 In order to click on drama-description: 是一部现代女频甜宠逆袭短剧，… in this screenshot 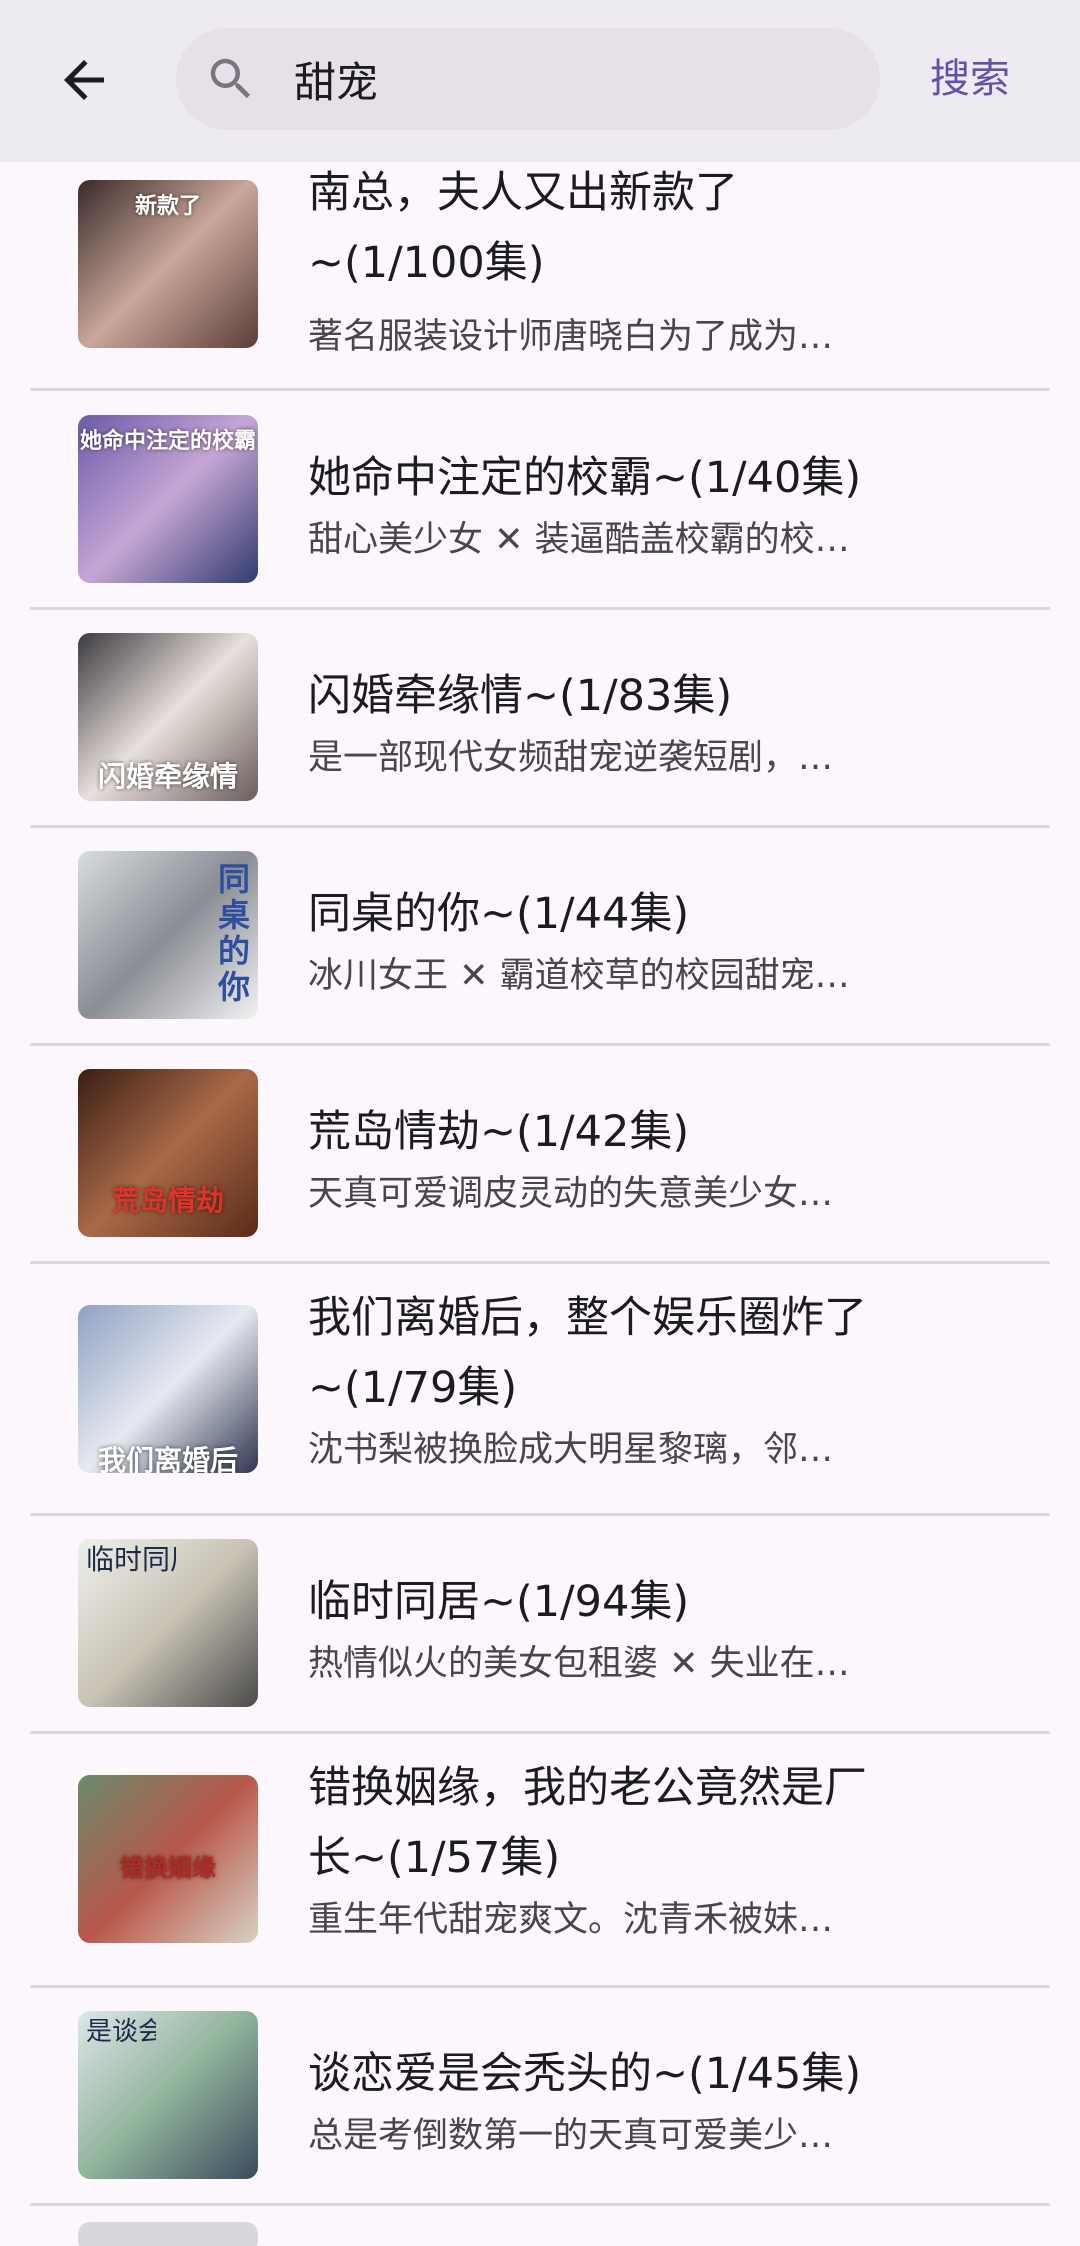, I will do `click(571, 758)`.